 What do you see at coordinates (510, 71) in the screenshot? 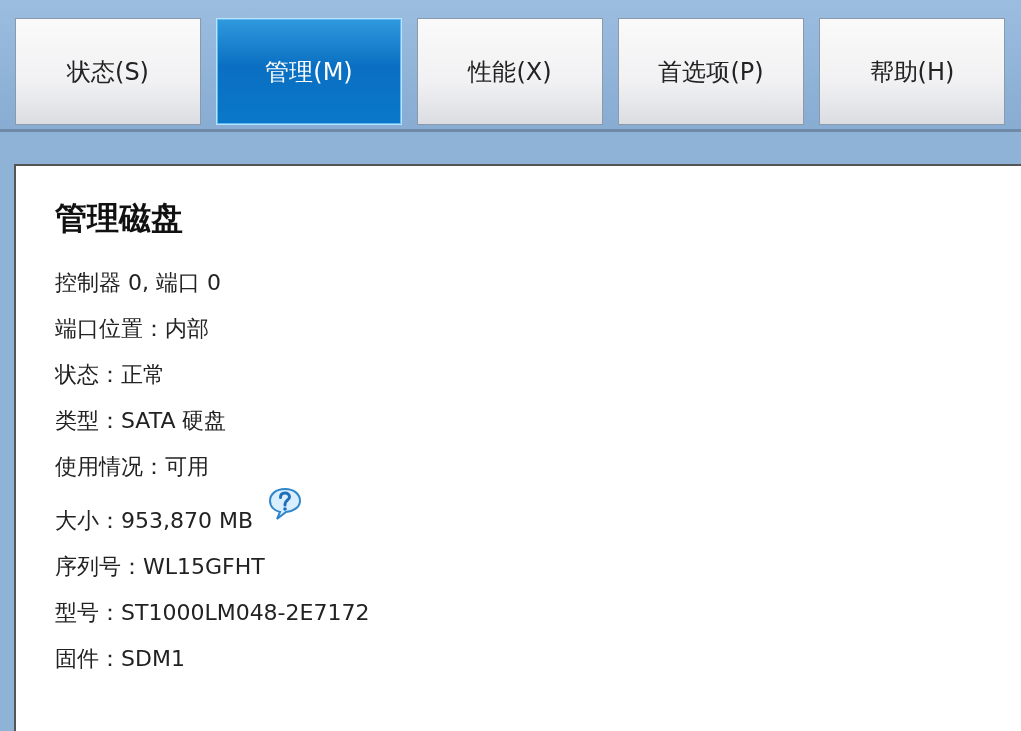
I see `tab: 性能(X)` at bounding box center [510, 71].